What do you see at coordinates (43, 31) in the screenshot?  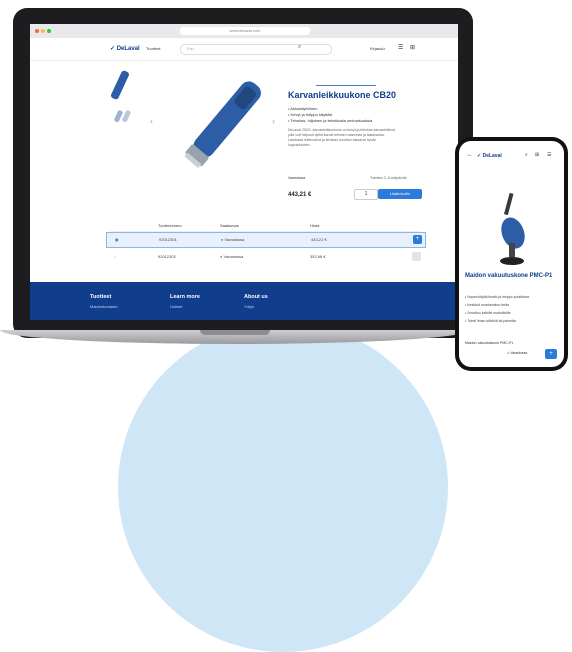 I see `minimize-window-dot` at bounding box center [43, 31].